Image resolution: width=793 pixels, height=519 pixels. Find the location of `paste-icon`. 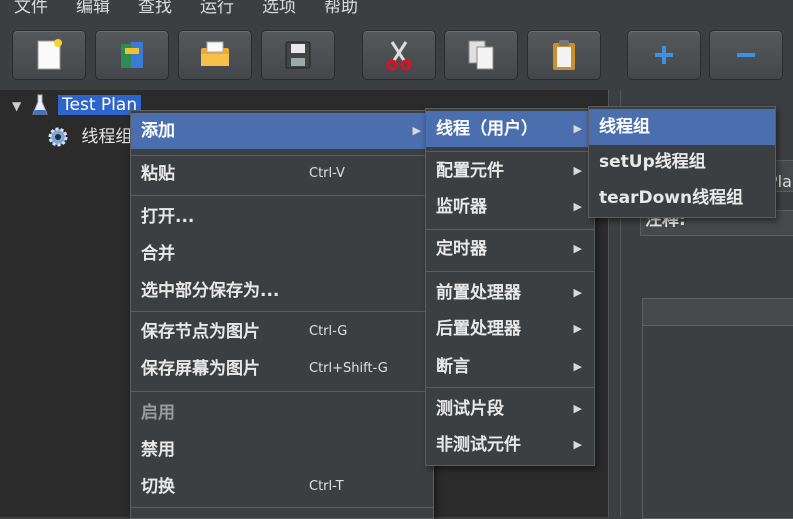

paste-icon is located at coordinates (564, 55).